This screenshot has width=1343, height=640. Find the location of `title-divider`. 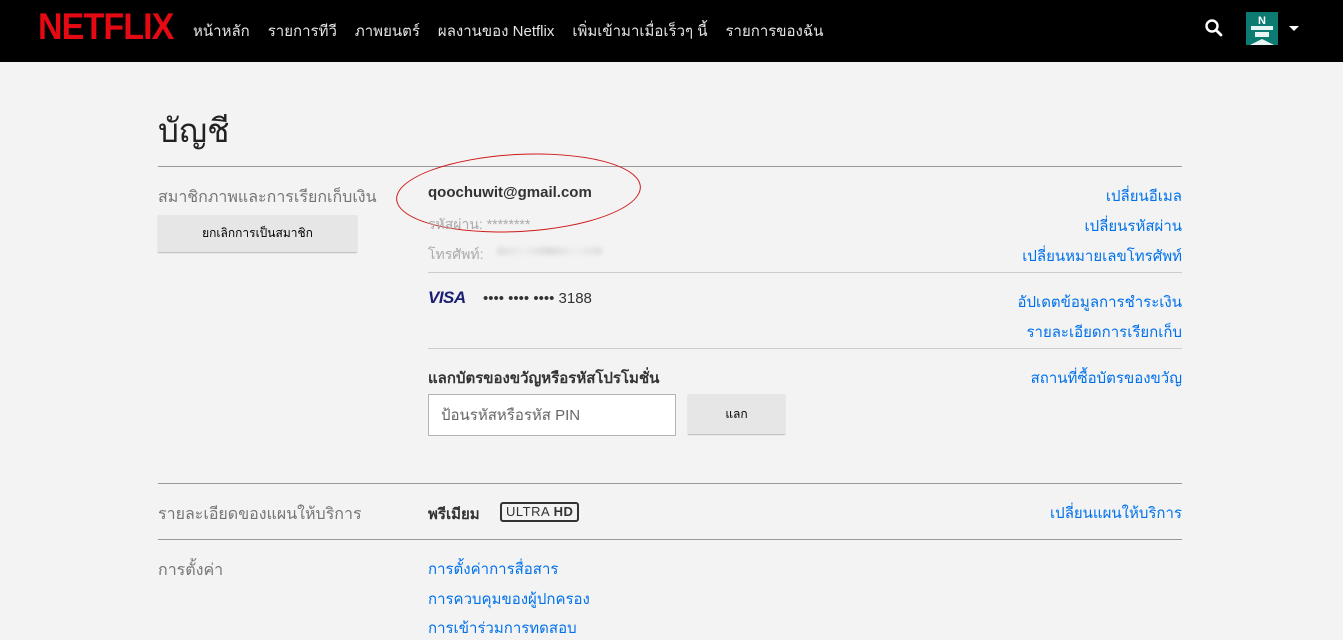

title-divider is located at coordinates (670, 166).